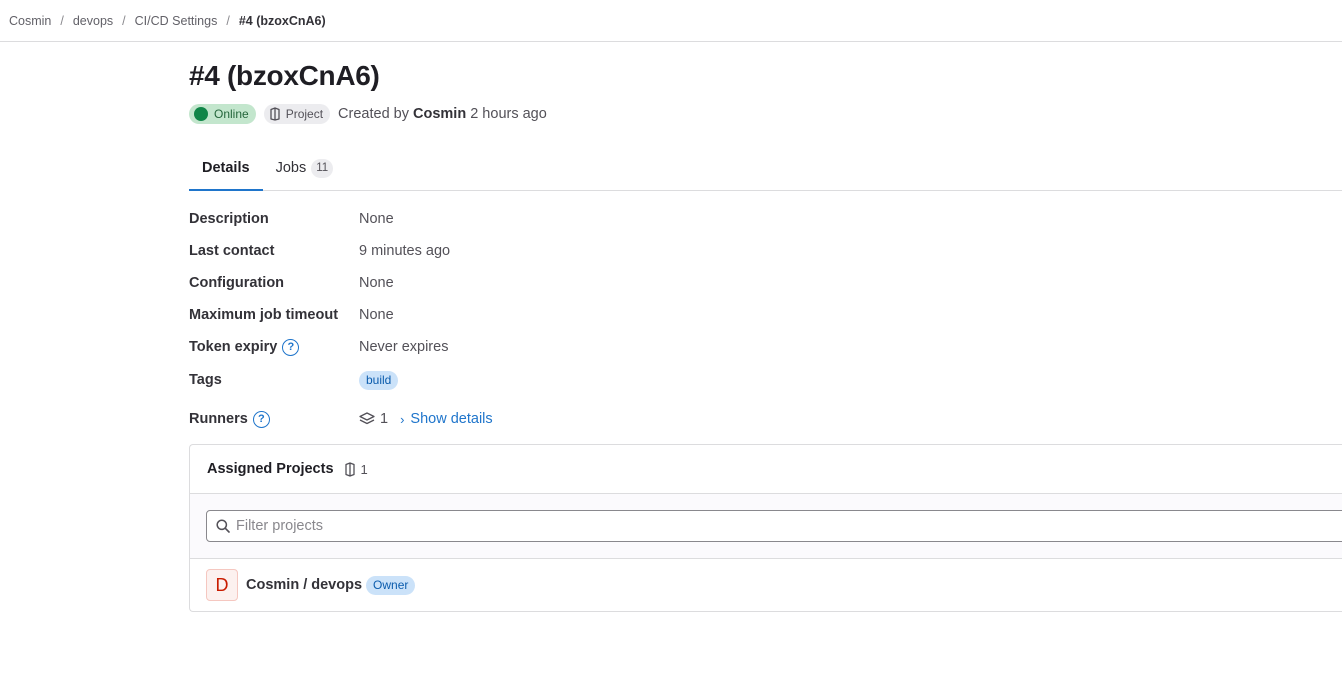  I want to click on owner-badge: Owner, so click(391, 585).